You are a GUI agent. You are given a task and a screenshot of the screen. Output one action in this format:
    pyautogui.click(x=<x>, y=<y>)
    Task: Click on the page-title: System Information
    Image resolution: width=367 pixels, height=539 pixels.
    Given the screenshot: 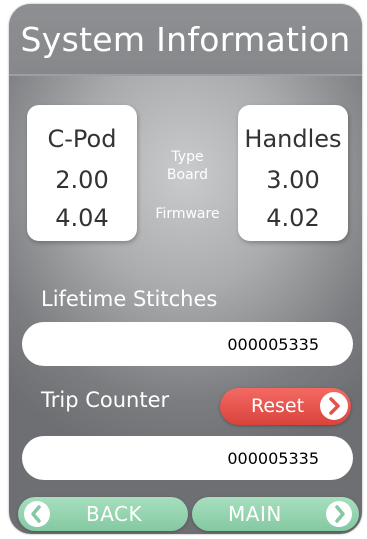 What is the action you would take?
    pyautogui.click(x=185, y=39)
    